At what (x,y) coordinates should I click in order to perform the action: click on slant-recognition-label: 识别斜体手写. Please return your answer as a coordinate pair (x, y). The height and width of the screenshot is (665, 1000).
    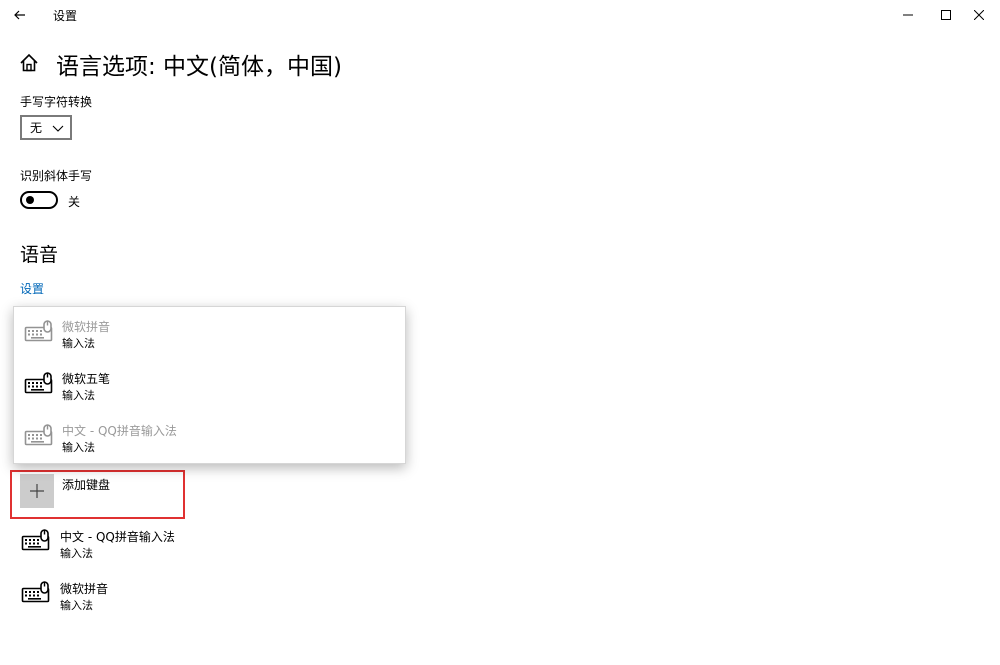
    Looking at the image, I should click on (56, 176).